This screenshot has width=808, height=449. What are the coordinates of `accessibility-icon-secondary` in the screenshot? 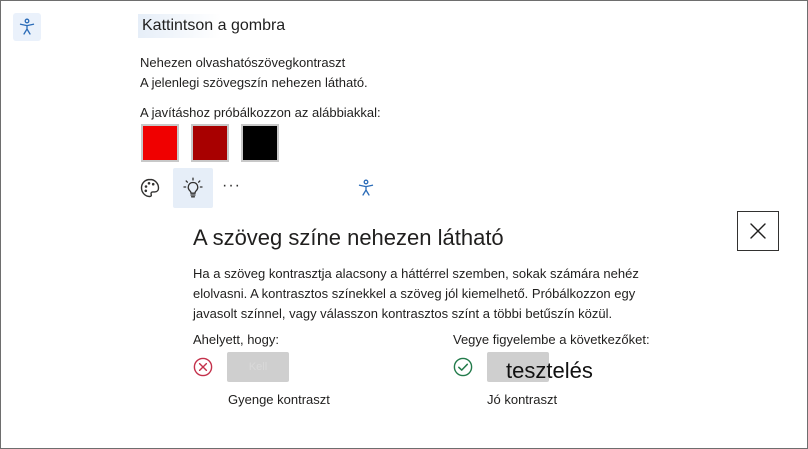 It's located at (366, 188).